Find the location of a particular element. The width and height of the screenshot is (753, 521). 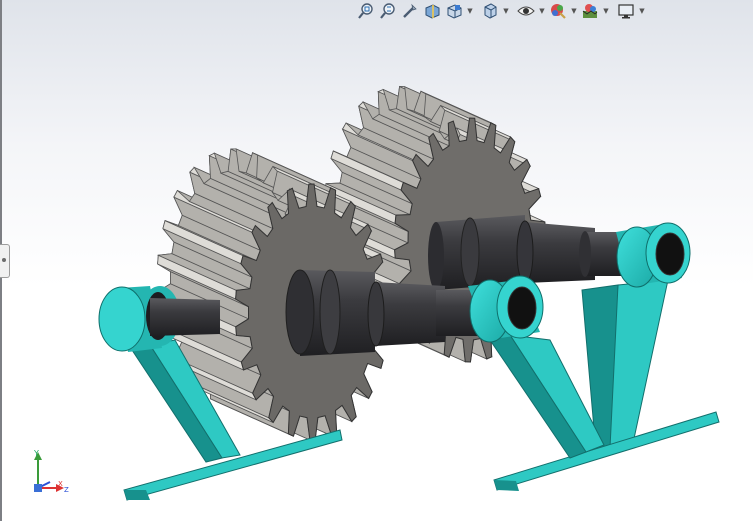

left-shaft-stub is located at coordinates (185, 317).